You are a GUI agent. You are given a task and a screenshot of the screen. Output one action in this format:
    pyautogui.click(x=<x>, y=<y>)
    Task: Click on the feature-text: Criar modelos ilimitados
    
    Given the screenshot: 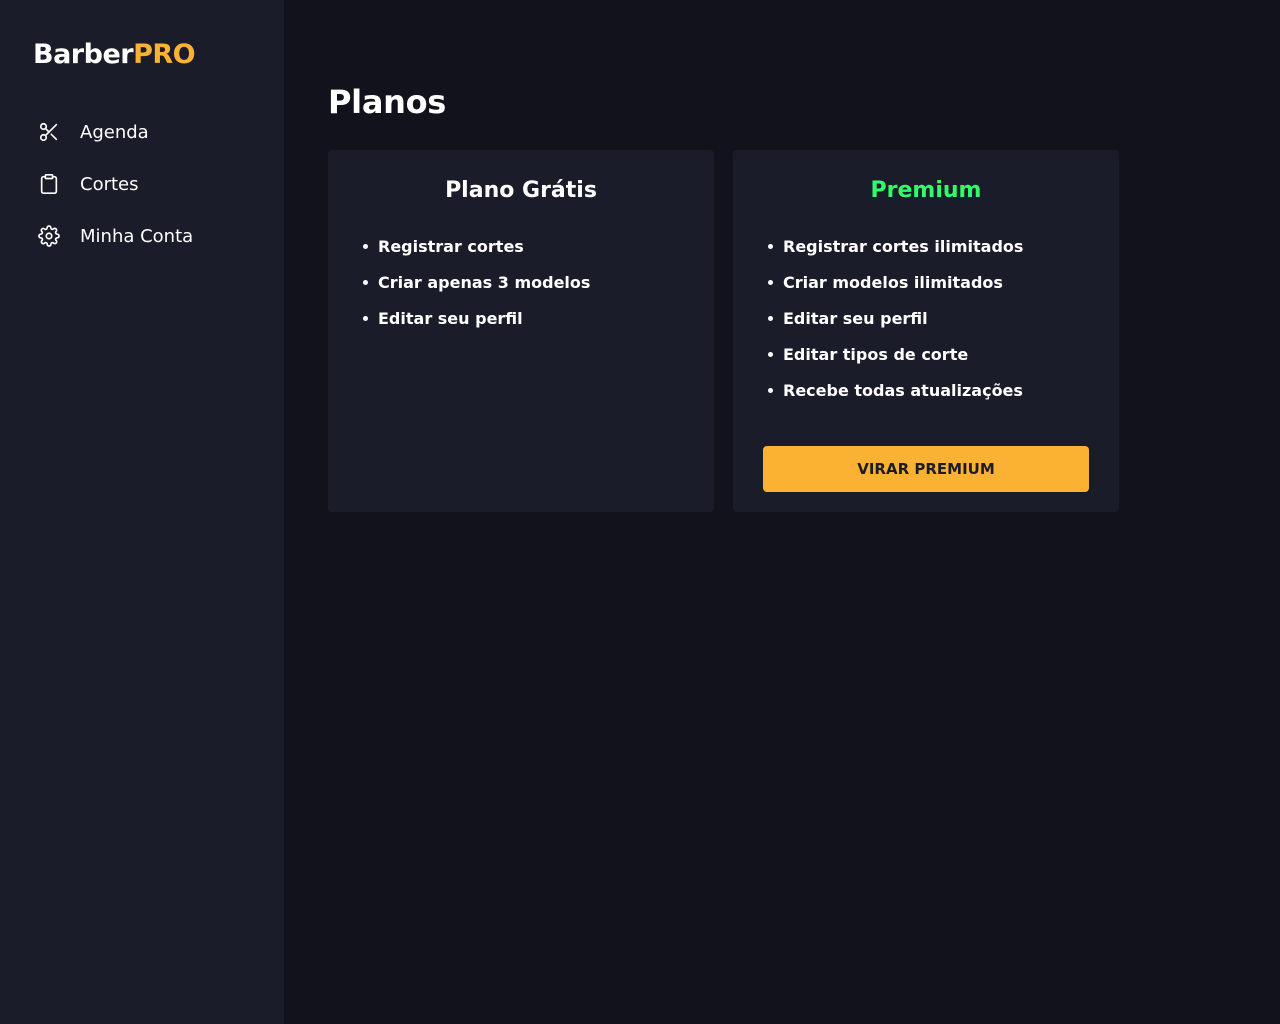 What is the action you would take?
    pyautogui.click(x=893, y=282)
    